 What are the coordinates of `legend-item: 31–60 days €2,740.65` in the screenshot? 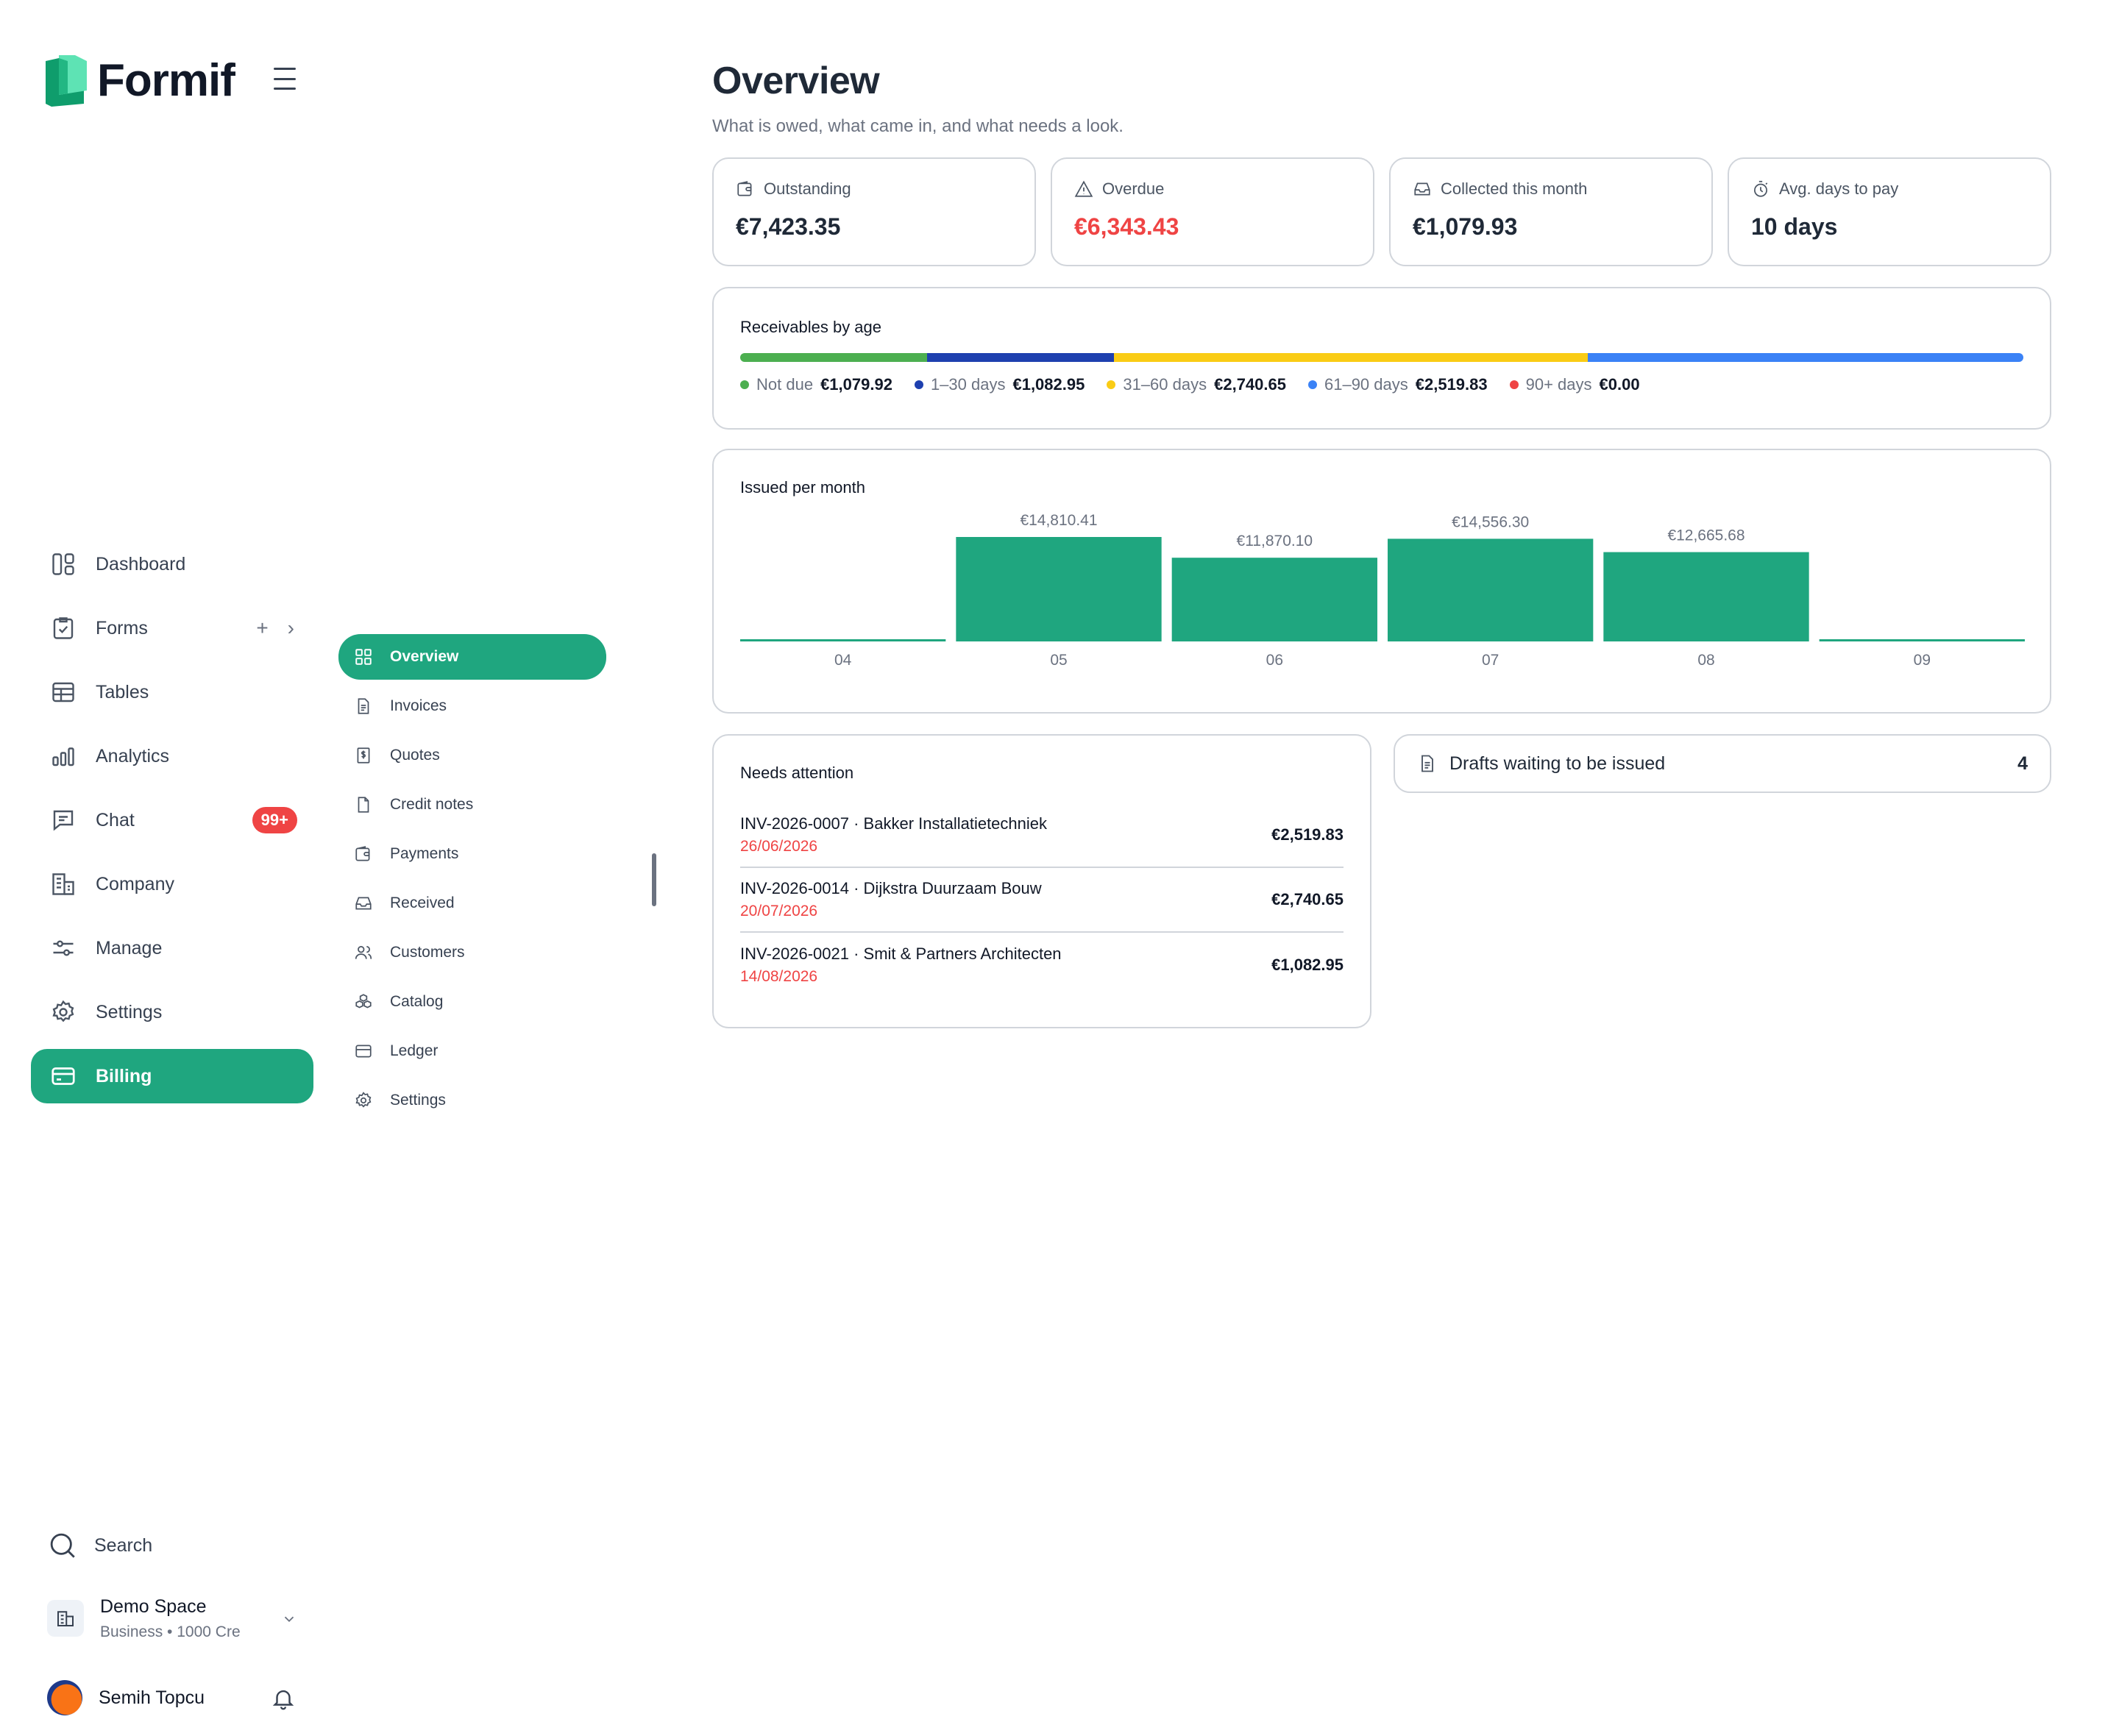 It's located at (1196, 384).